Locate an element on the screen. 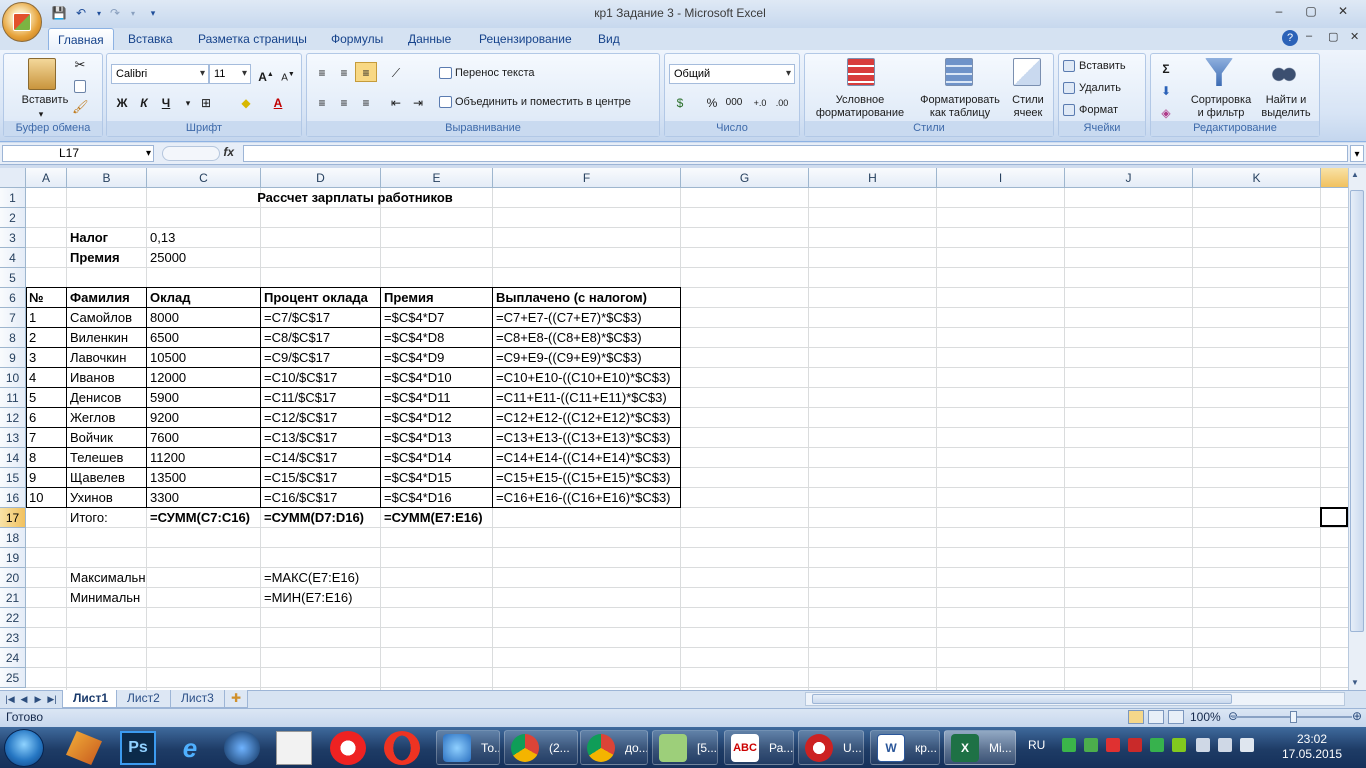 This screenshot has width=1366, height=768. align-center-icon: ≡ is located at coordinates (344, 102).